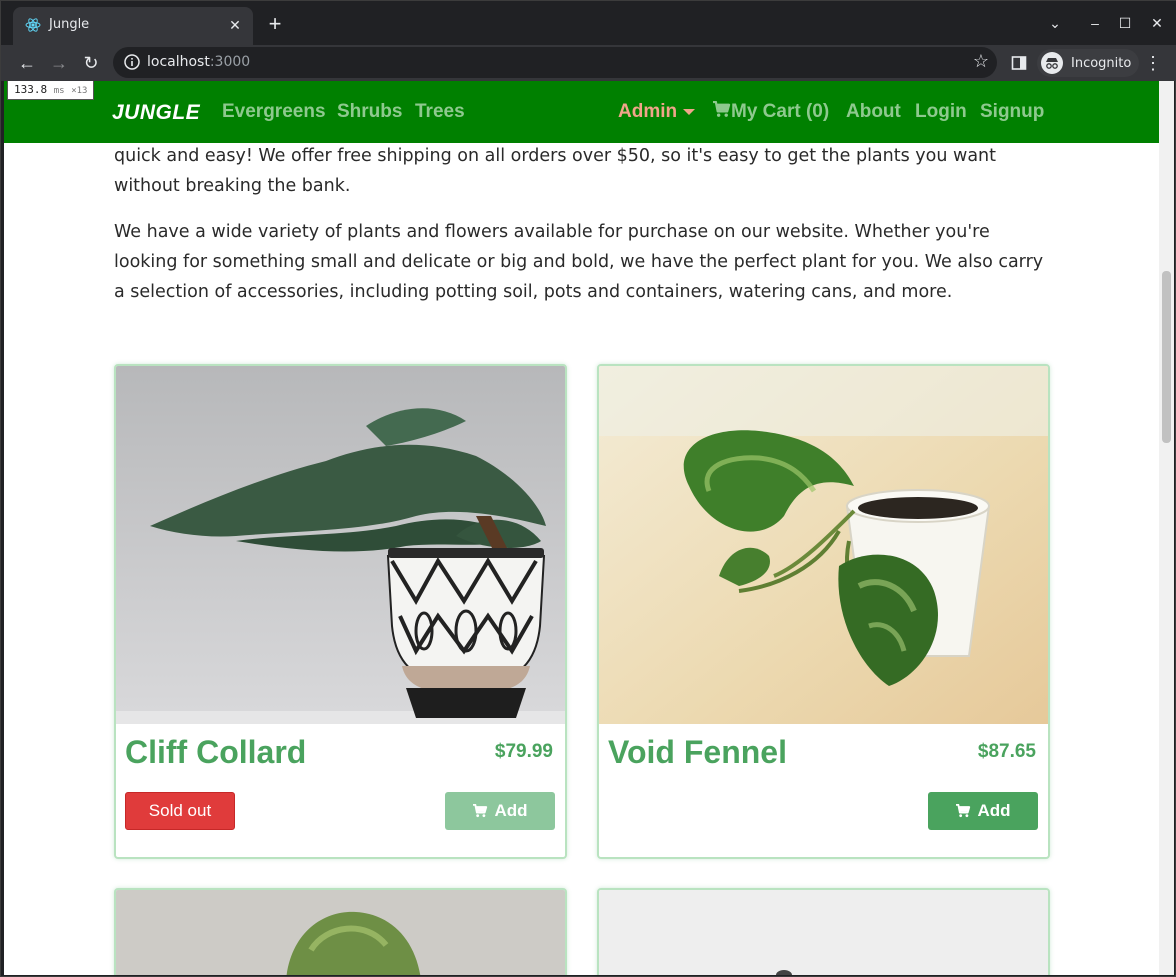 This screenshot has width=1176, height=977. What do you see at coordinates (1055, 23) in the screenshot?
I see `tab-search-icon: ⌄` at bounding box center [1055, 23].